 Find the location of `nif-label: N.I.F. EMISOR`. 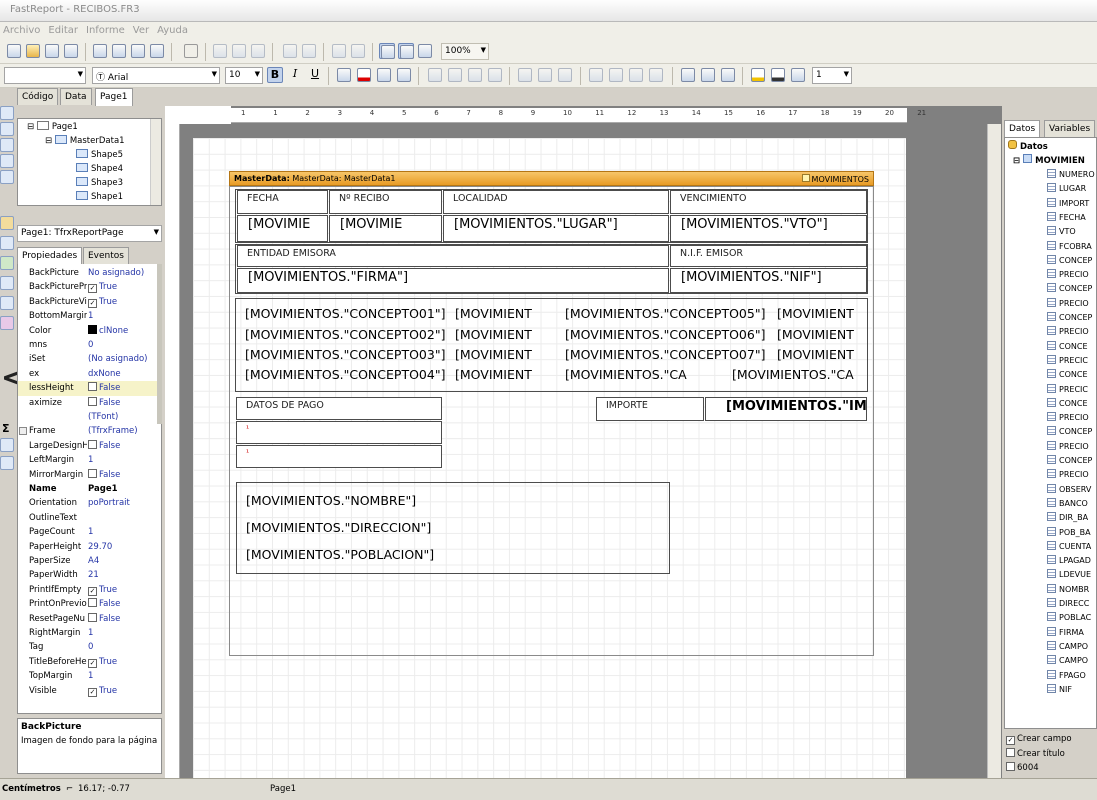

nif-label: N.I.F. EMISOR is located at coordinates (768, 256).